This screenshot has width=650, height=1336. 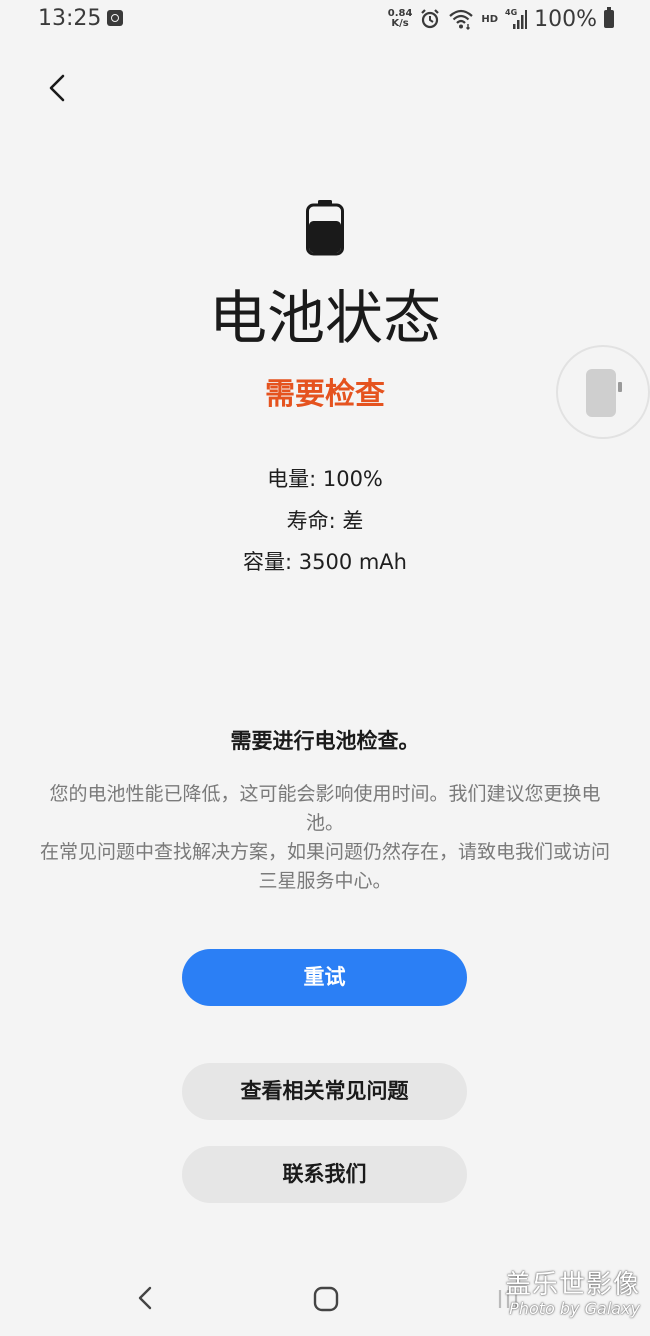 I want to click on status-bar: 13:25 0.84 K/s HD 4G 100%, so click(x=325, y=20).